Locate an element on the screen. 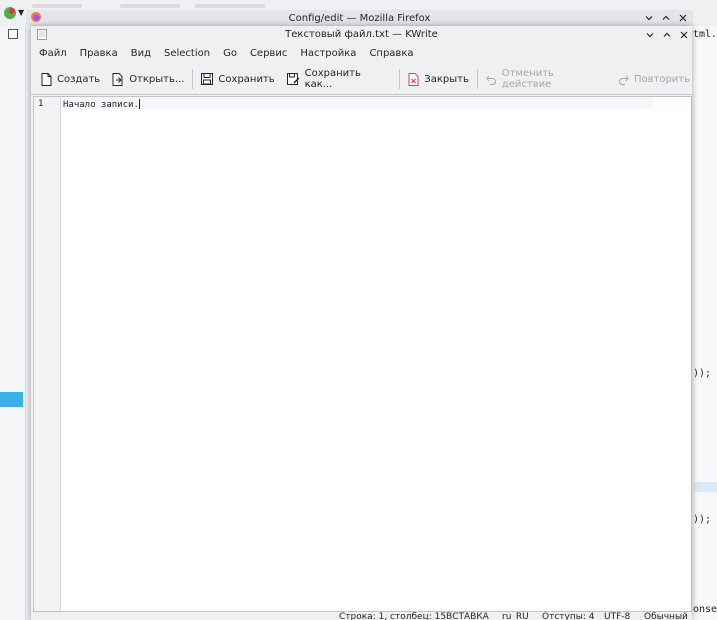  undo-button: Отменить действие is located at coordinates (546, 79).